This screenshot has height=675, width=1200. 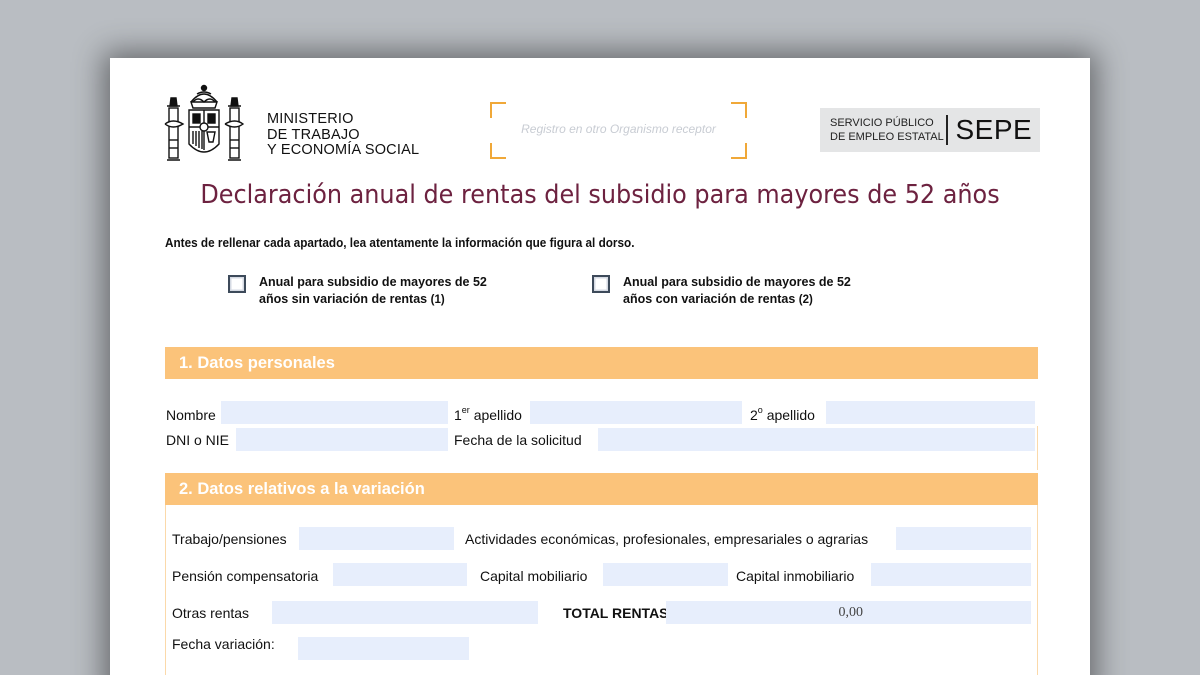 I want to click on sepe-service-line-1: SERVICIO PÚBLICO, so click(x=882, y=123).